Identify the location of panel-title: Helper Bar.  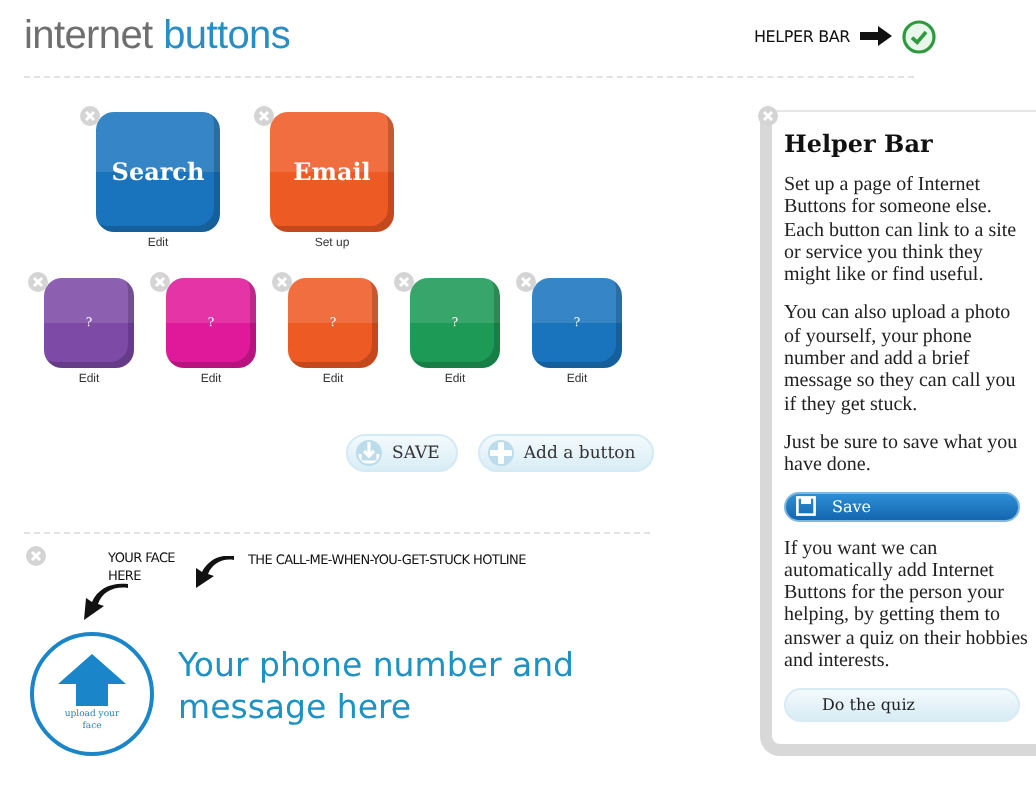
(859, 144).